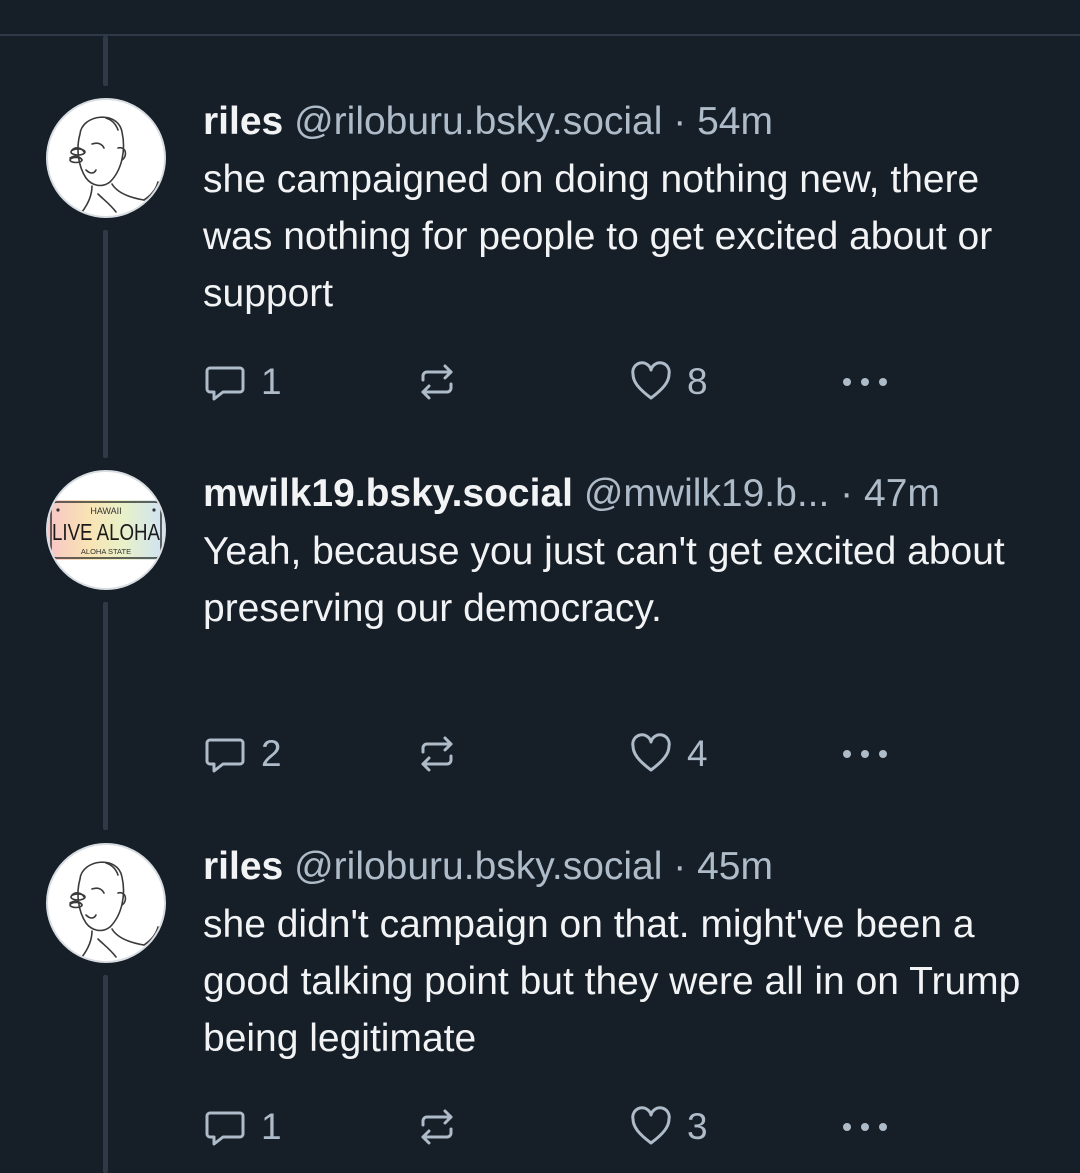  Describe the element at coordinates (271, 753) in the screenshot. I see `reply-count: 2` at that location.